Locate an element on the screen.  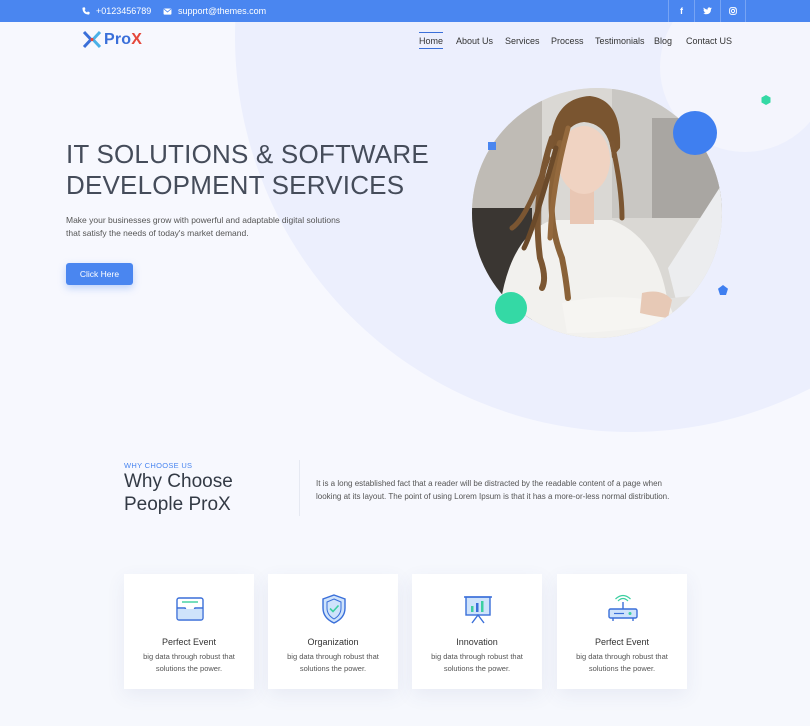
phone-icon is located at coordinates (86, 11).